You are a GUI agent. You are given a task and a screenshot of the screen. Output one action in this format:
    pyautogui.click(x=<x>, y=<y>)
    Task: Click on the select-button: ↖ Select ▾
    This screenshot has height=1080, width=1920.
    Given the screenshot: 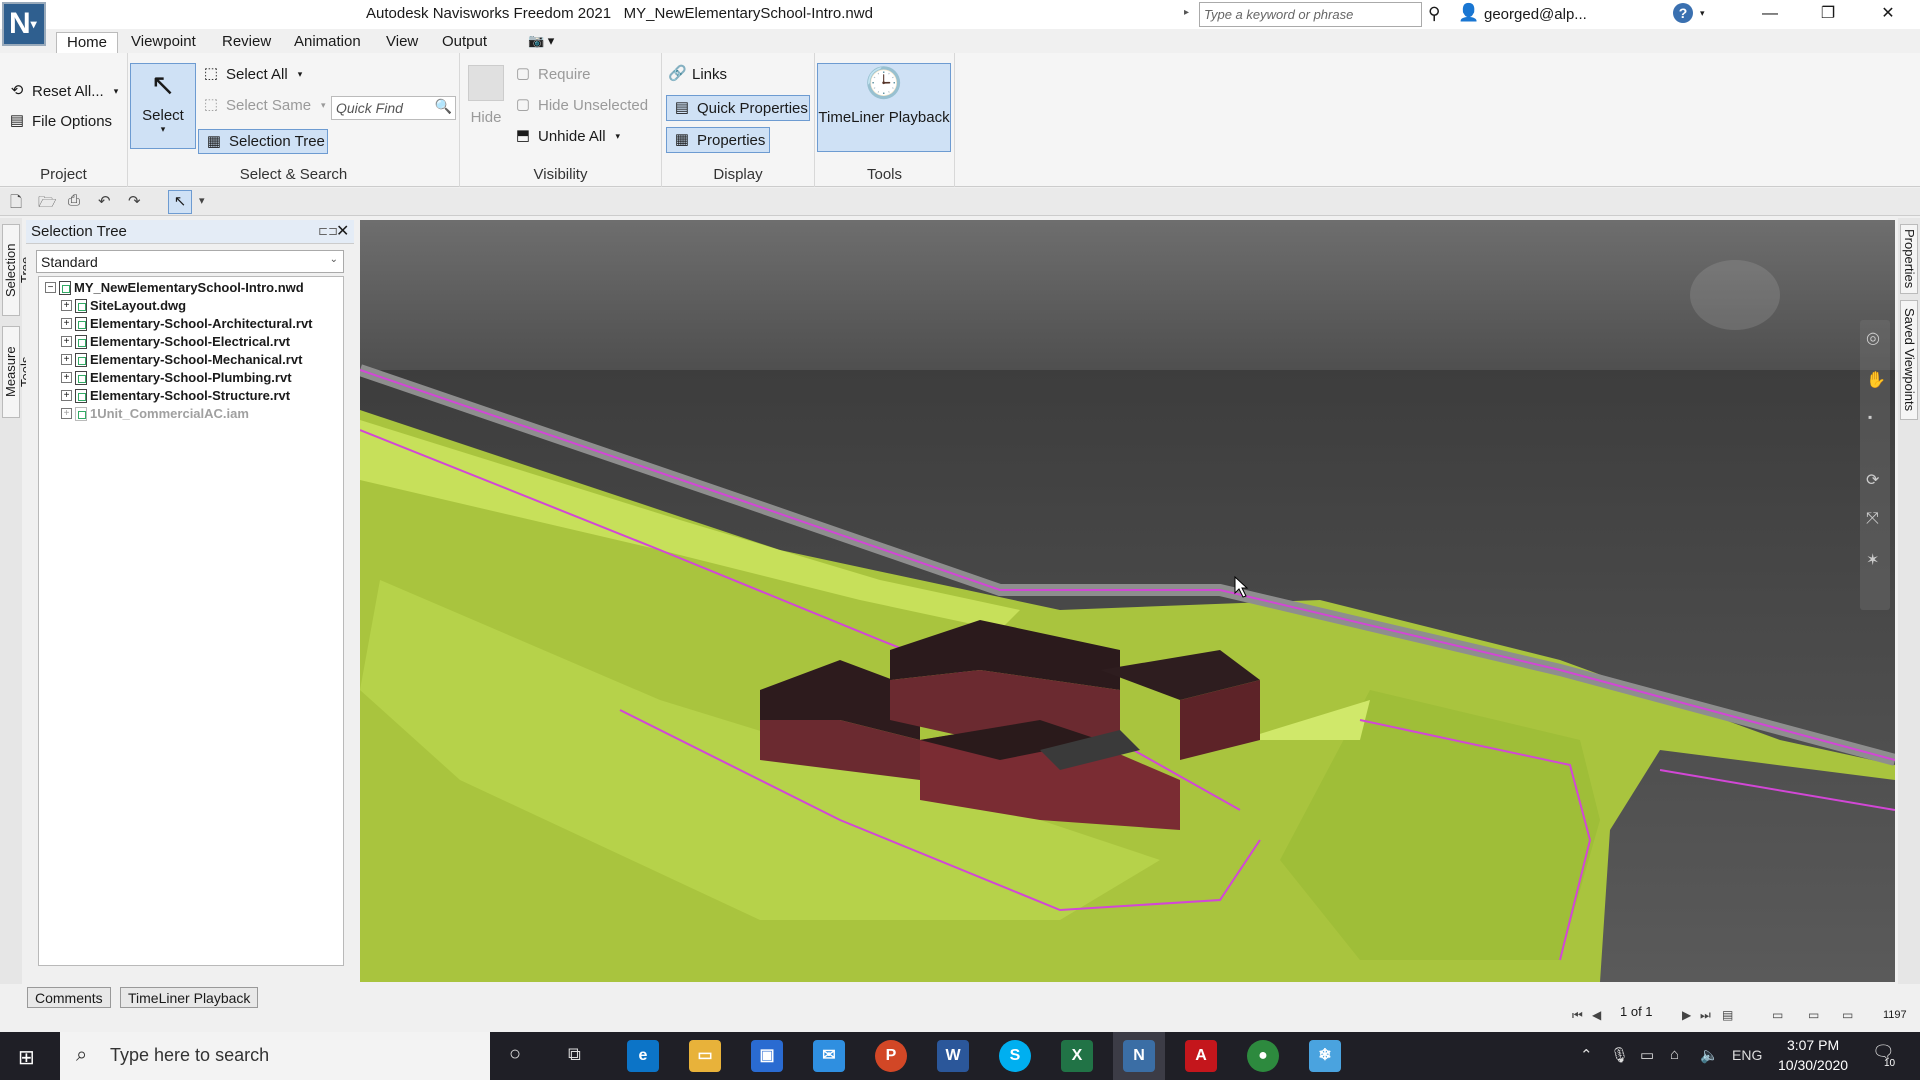 What is the action you would take?
    pyautogui.click(x=163, y=106)
    